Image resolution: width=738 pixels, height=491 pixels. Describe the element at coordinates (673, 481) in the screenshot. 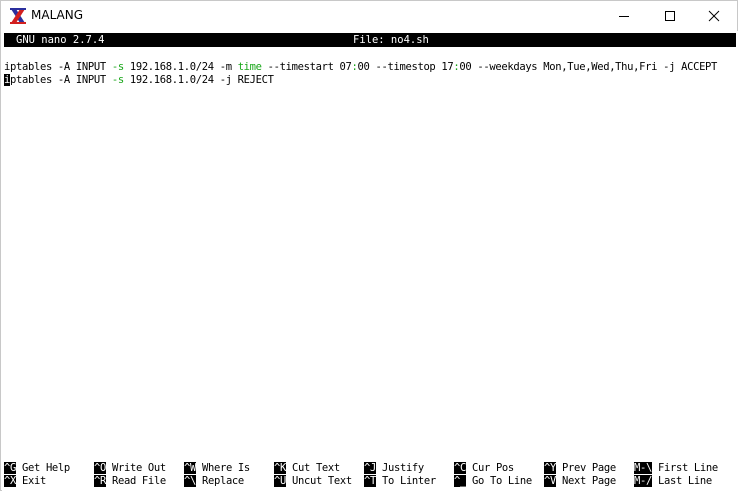

I see `shortcut-last-line: M-/ Last Line` at that location.